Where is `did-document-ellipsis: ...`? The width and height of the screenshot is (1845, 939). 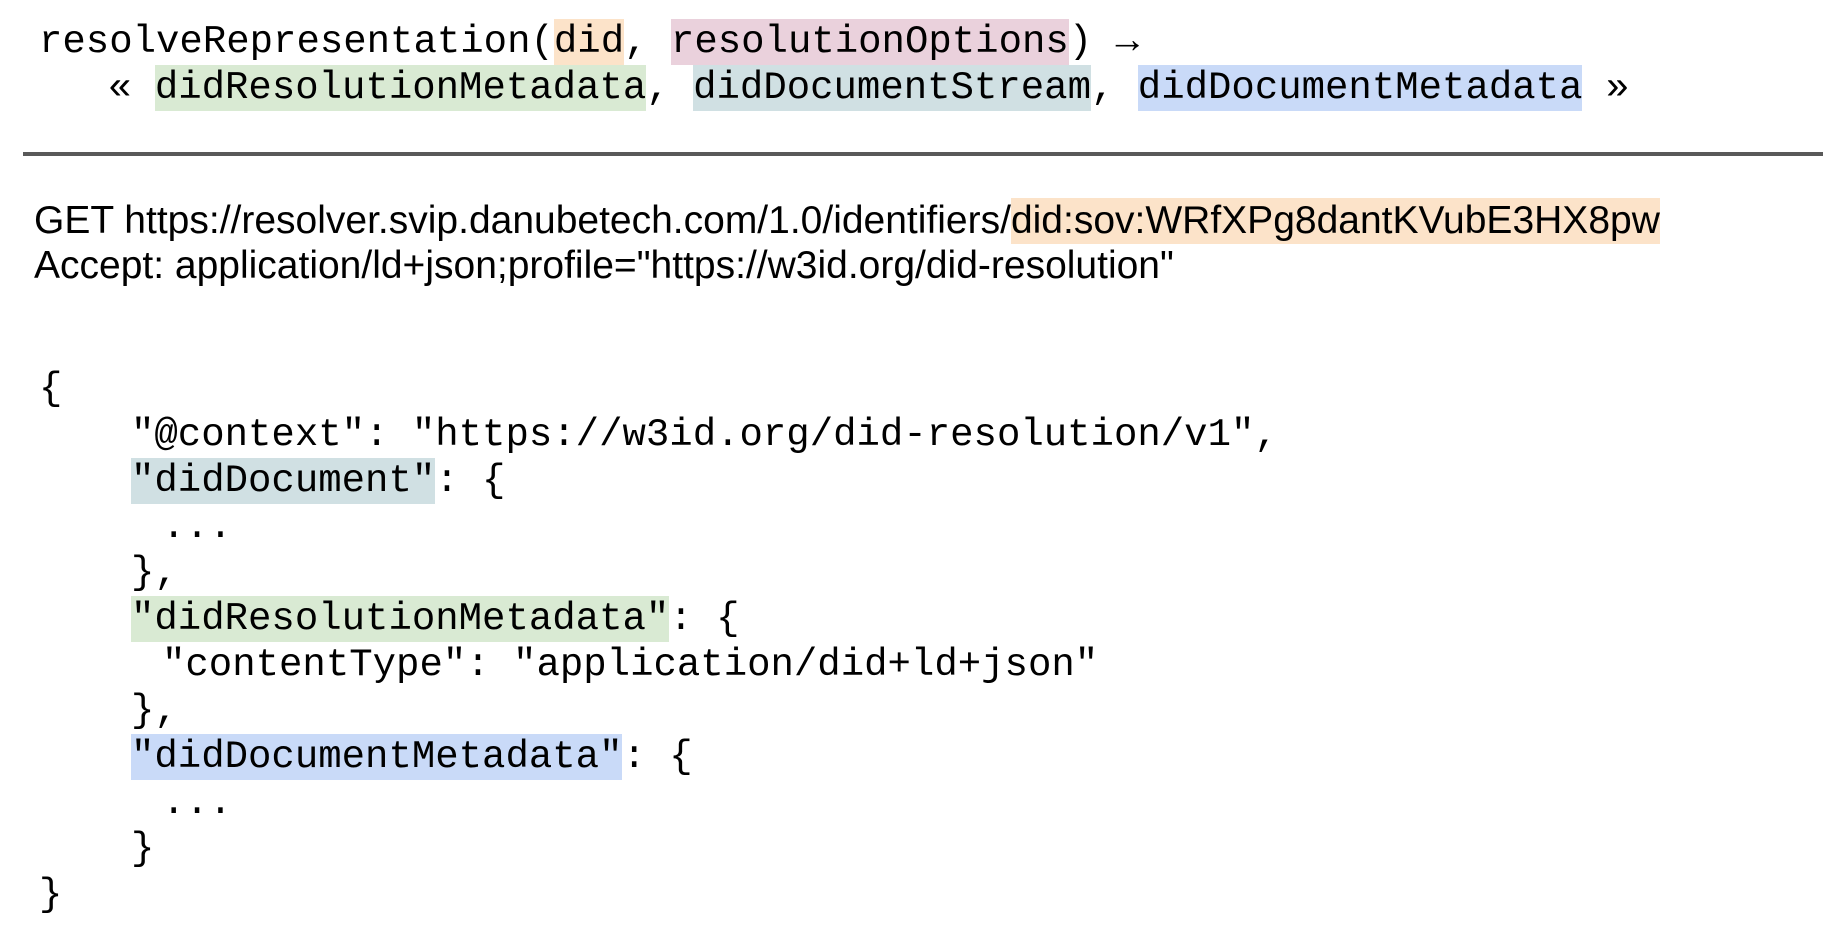
did-document-ellipsis: ... is located at coordinates (197, 527).